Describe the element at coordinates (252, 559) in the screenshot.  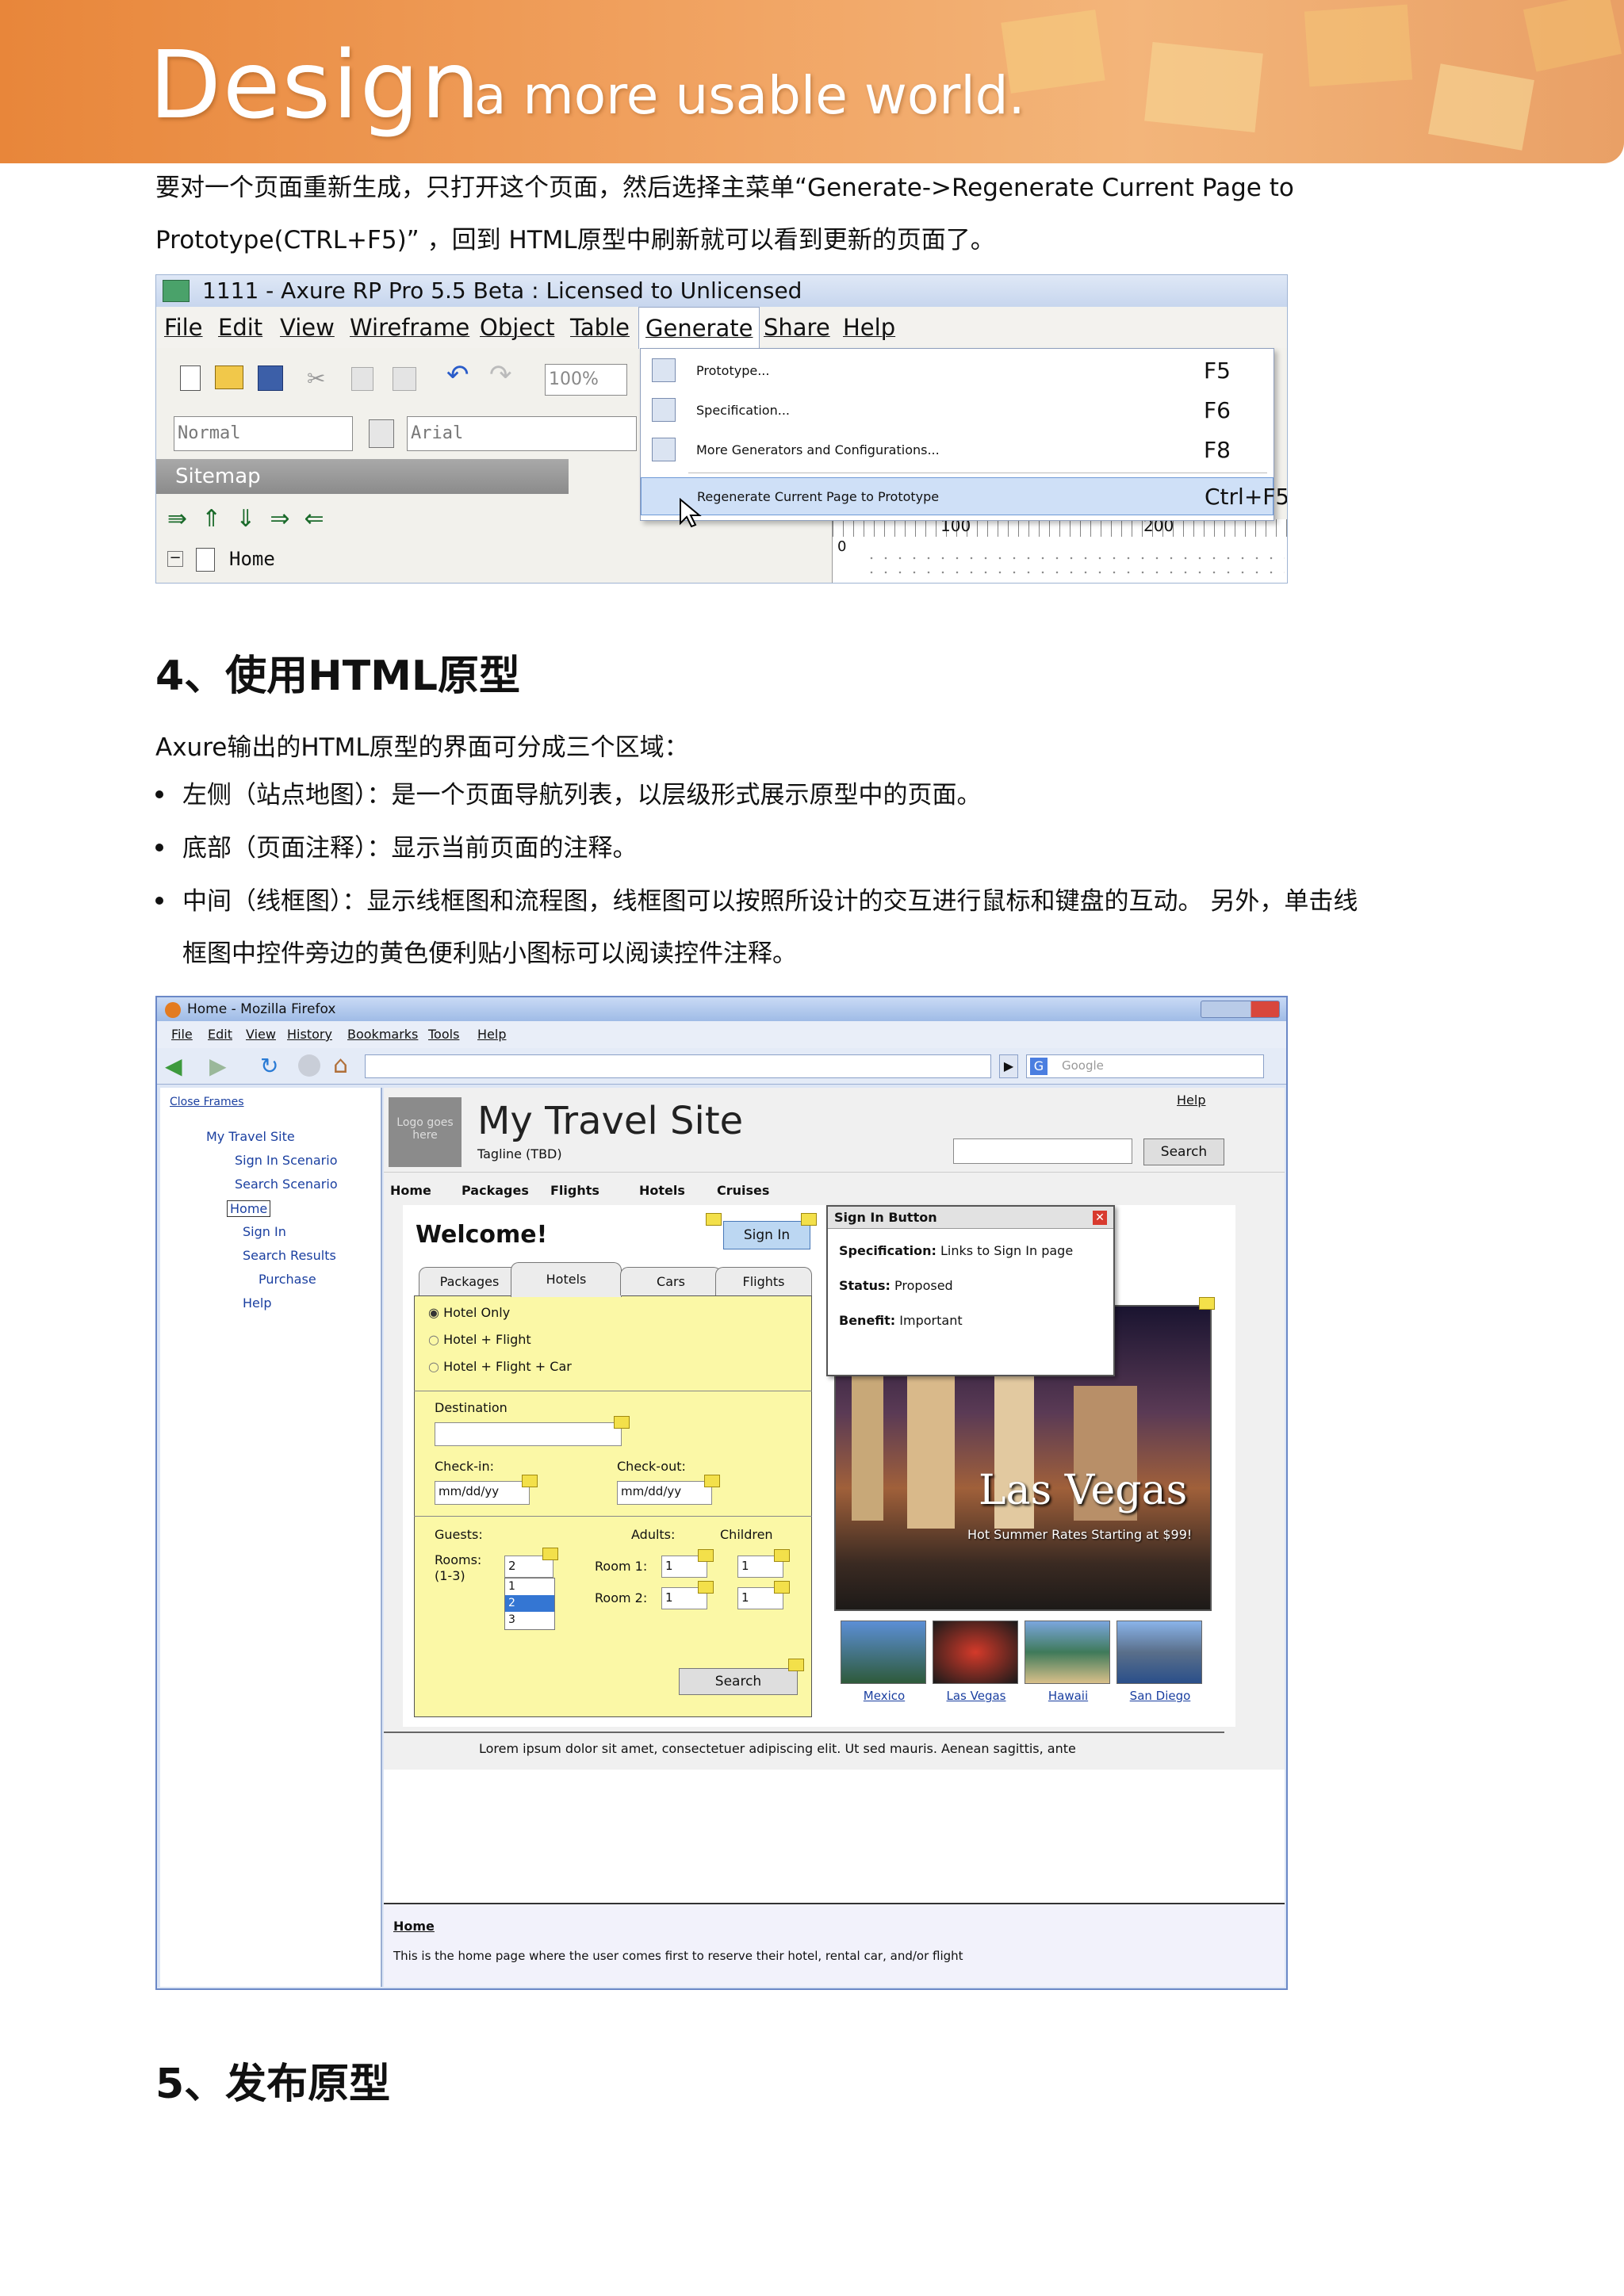
I see `tree-home: Home` at that location.